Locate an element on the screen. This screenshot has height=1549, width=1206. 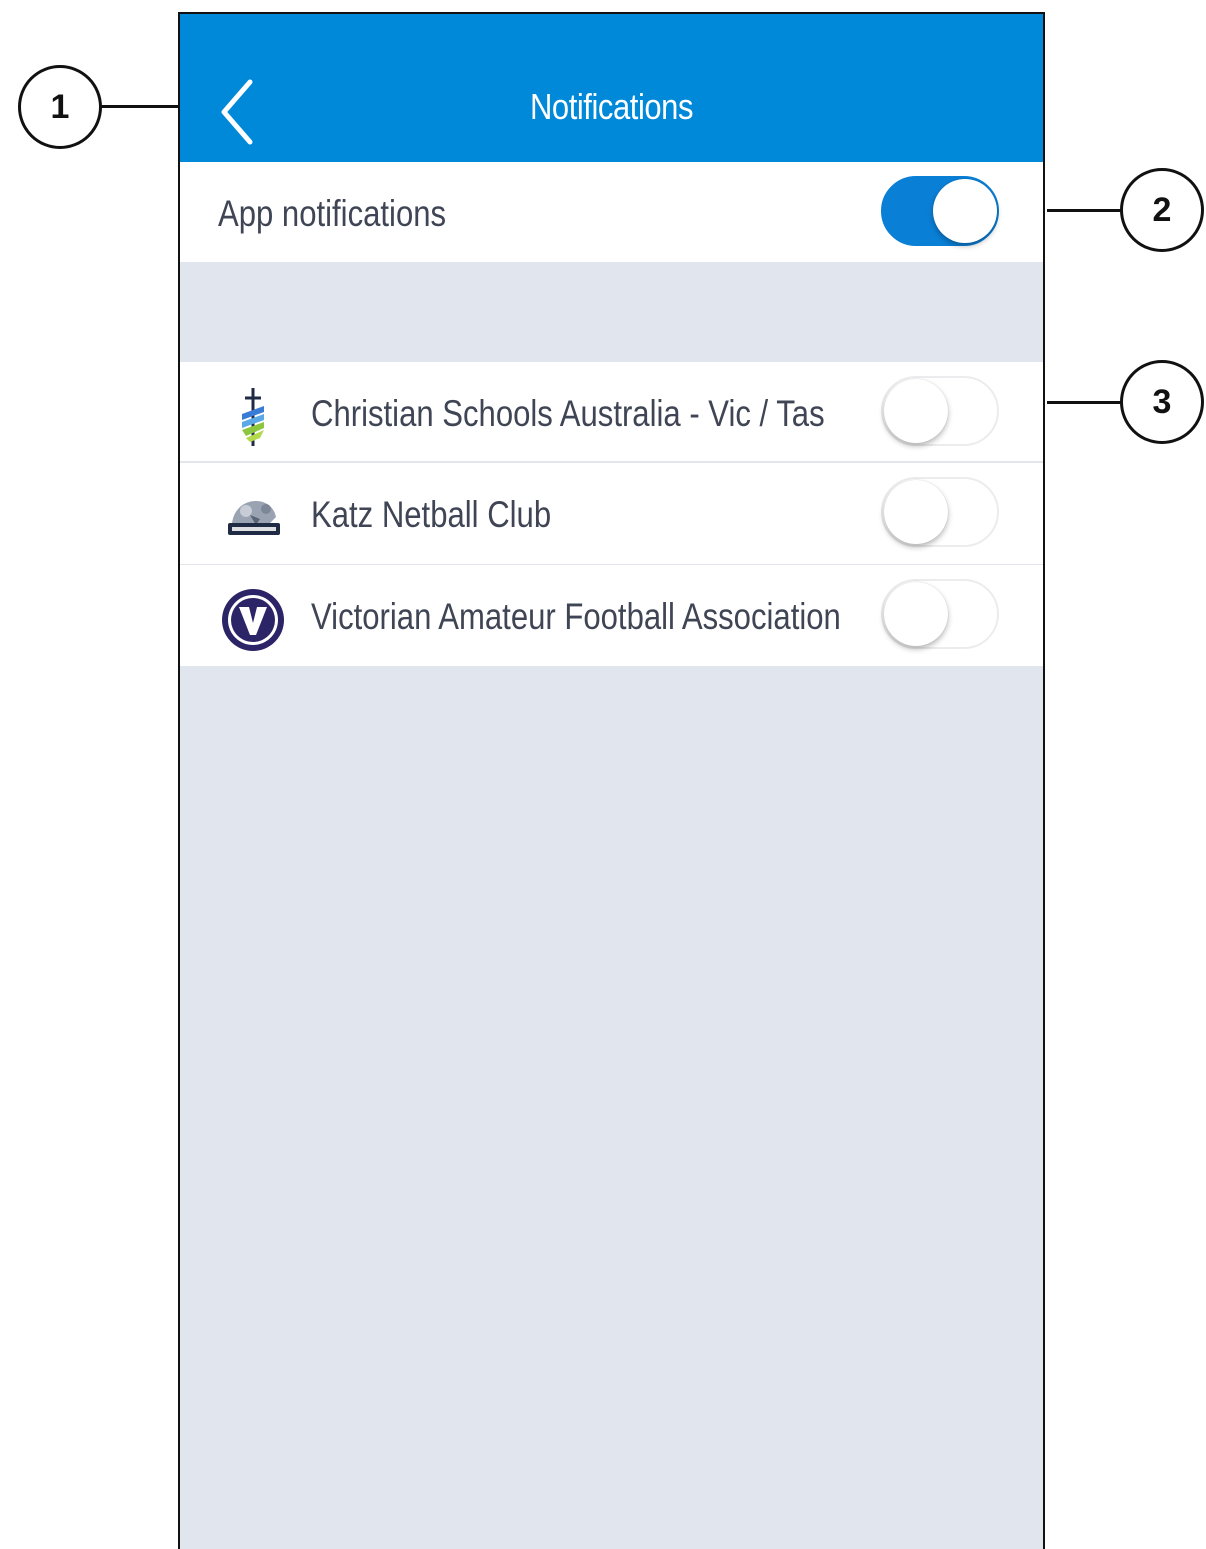
organisation-name: Katz Netball Club is located at coordinates (431, 514).